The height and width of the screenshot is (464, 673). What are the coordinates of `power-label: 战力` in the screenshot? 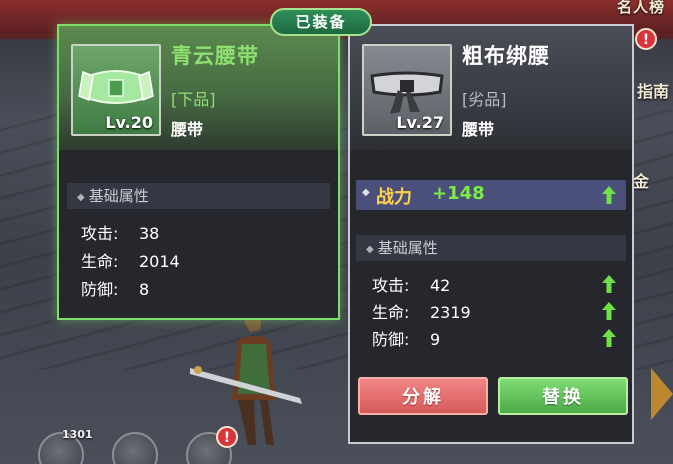 It's located at (394, 197).